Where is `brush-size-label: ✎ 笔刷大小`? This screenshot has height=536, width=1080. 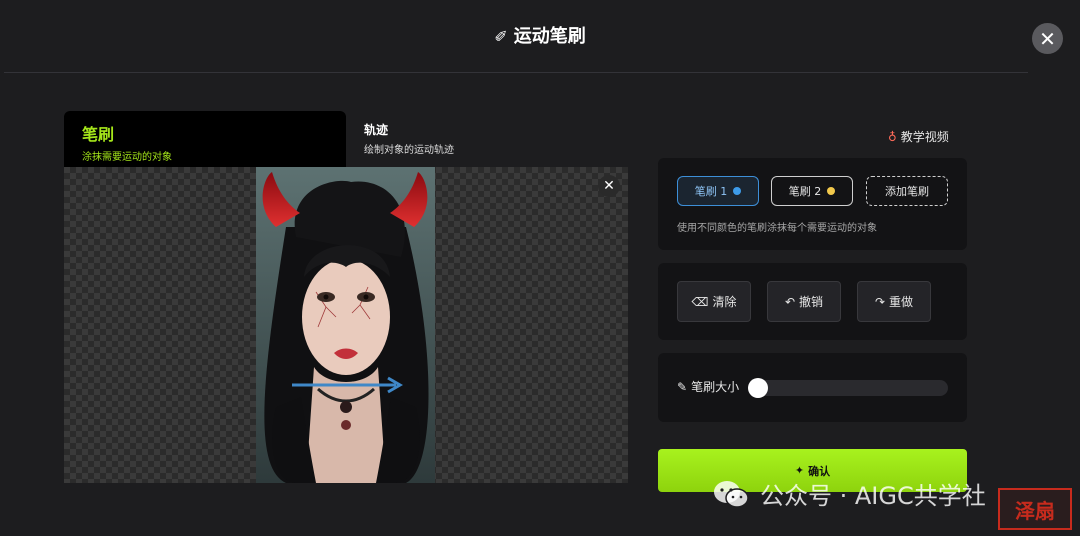 brush-size-label: ✎ 笔刷大小 is located at coordinates (708, 386).